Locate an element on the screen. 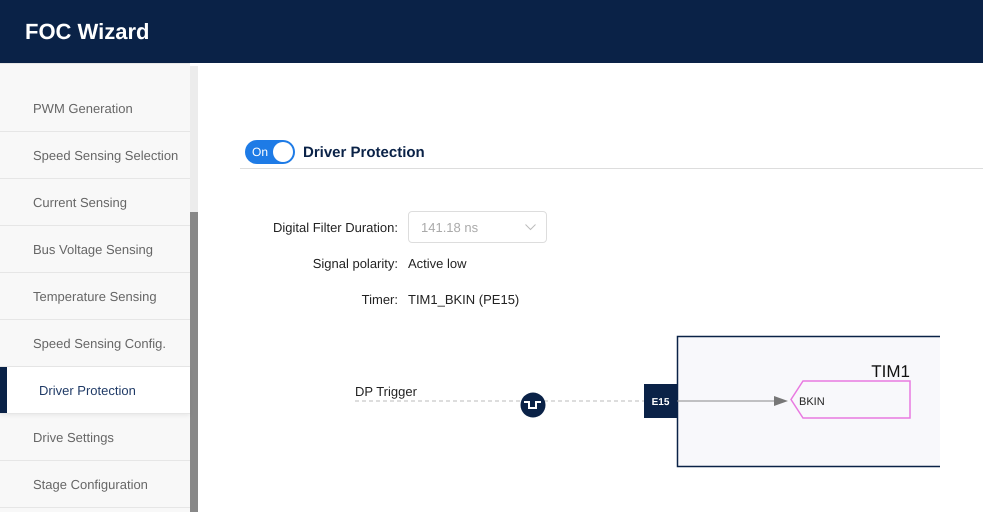 This screenshot has width=983, height=512. field-value: Active low is located at coordinates (437, 263).